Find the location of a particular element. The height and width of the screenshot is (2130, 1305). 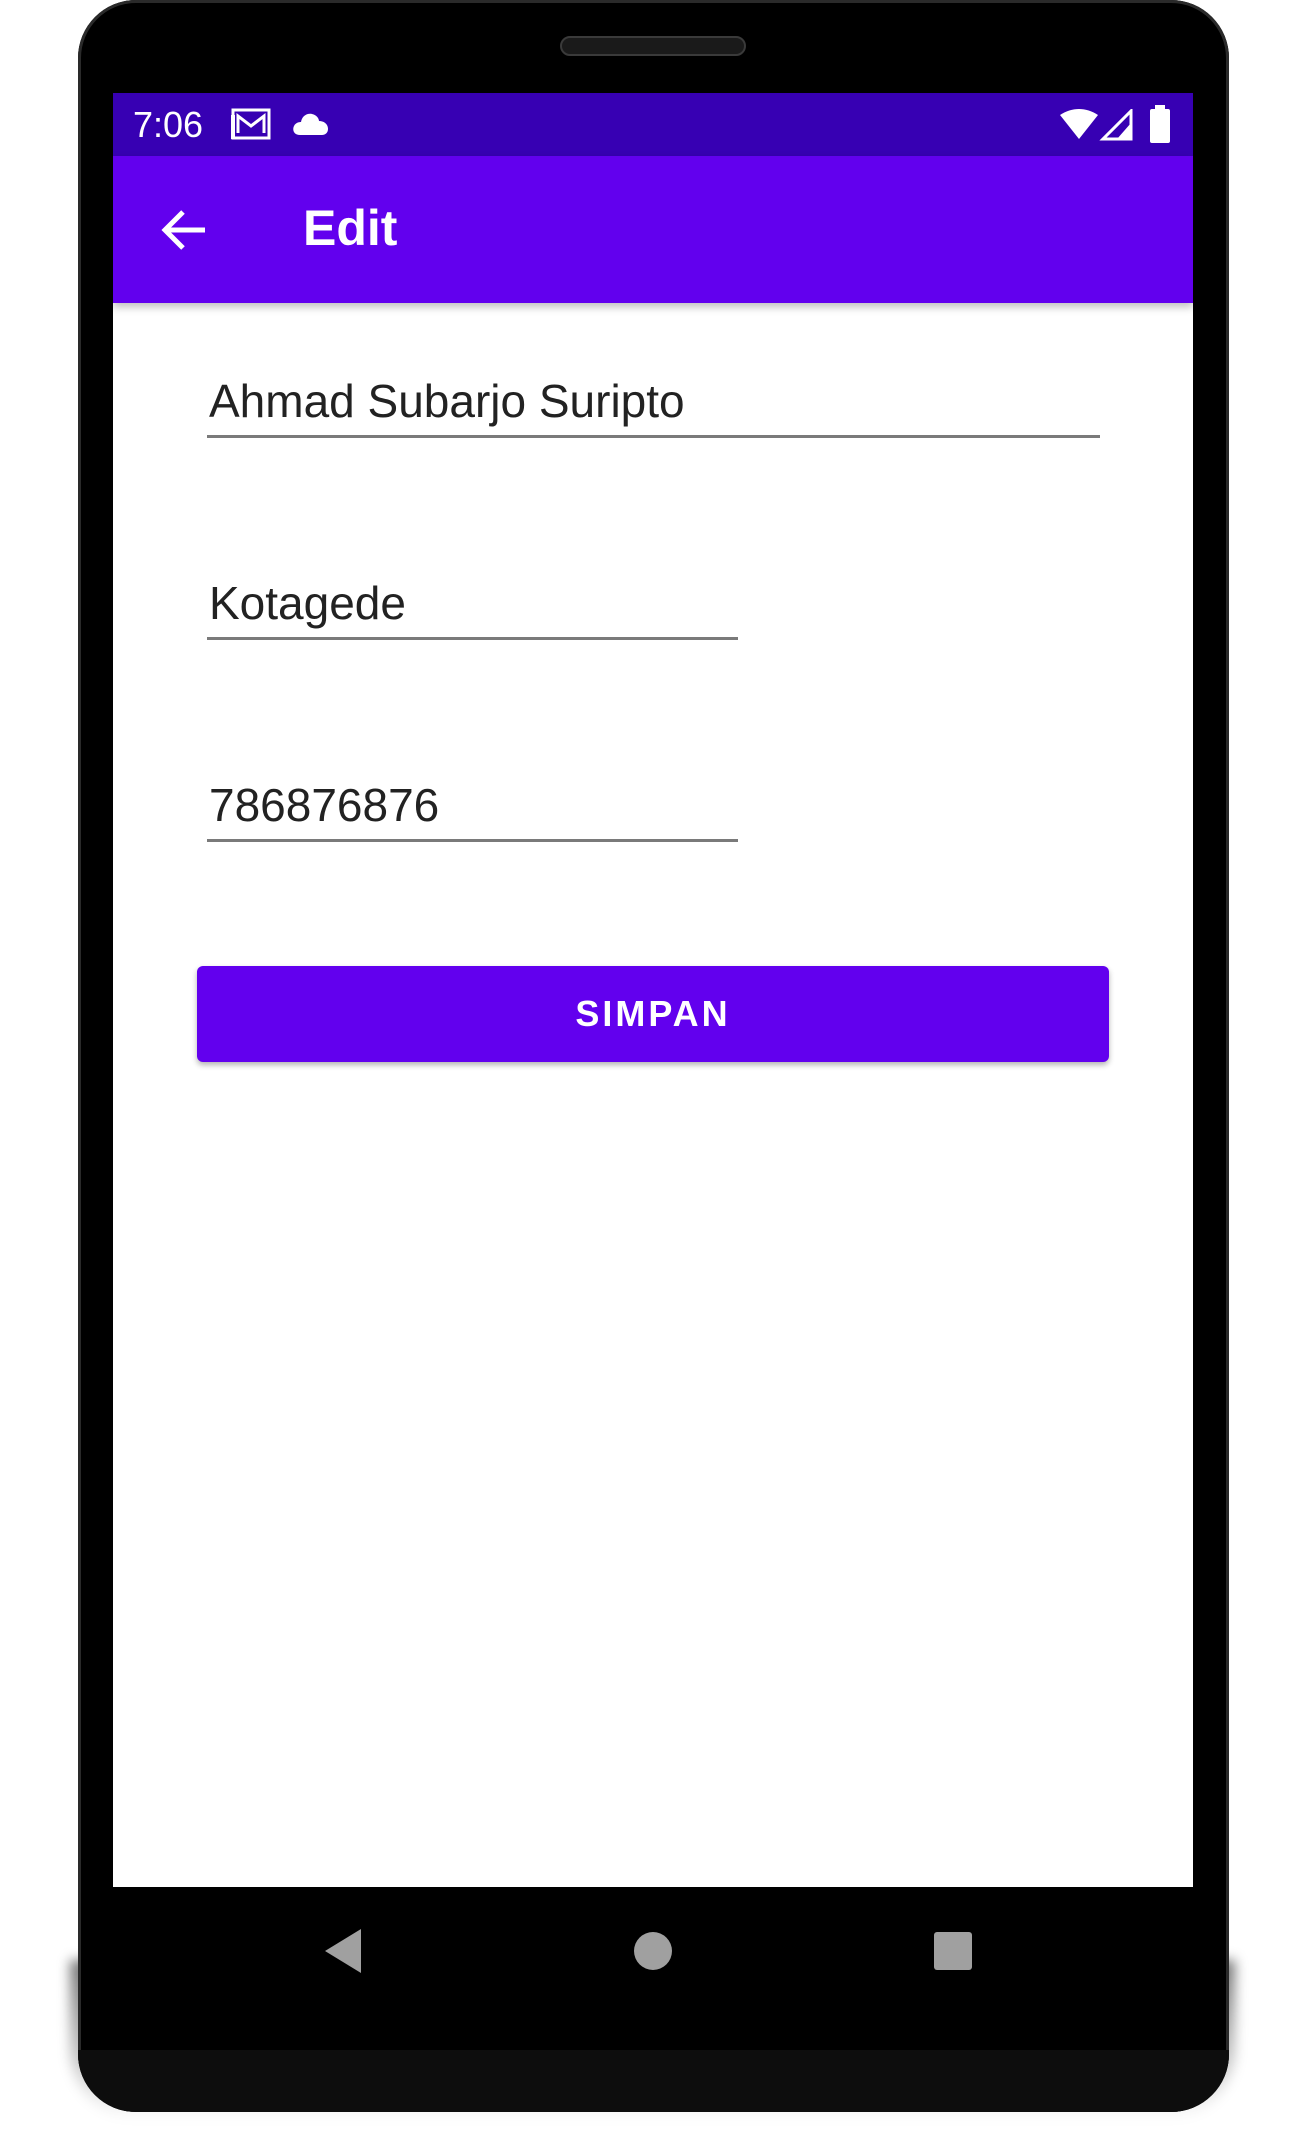

signal-icon is located at coordinates (1116, 126).